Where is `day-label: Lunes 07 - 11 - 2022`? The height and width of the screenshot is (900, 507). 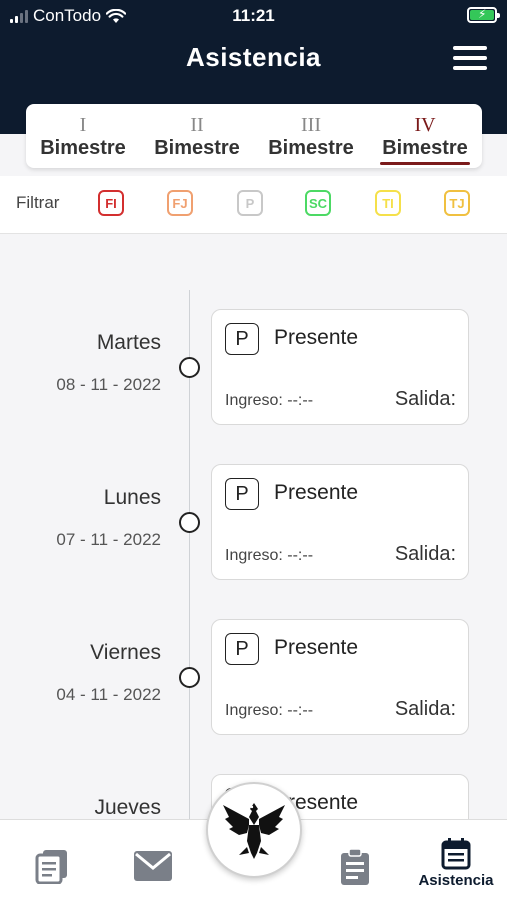 day-label: Lunes 07 - 11 - 2022 is located at coordinates (80, 518).